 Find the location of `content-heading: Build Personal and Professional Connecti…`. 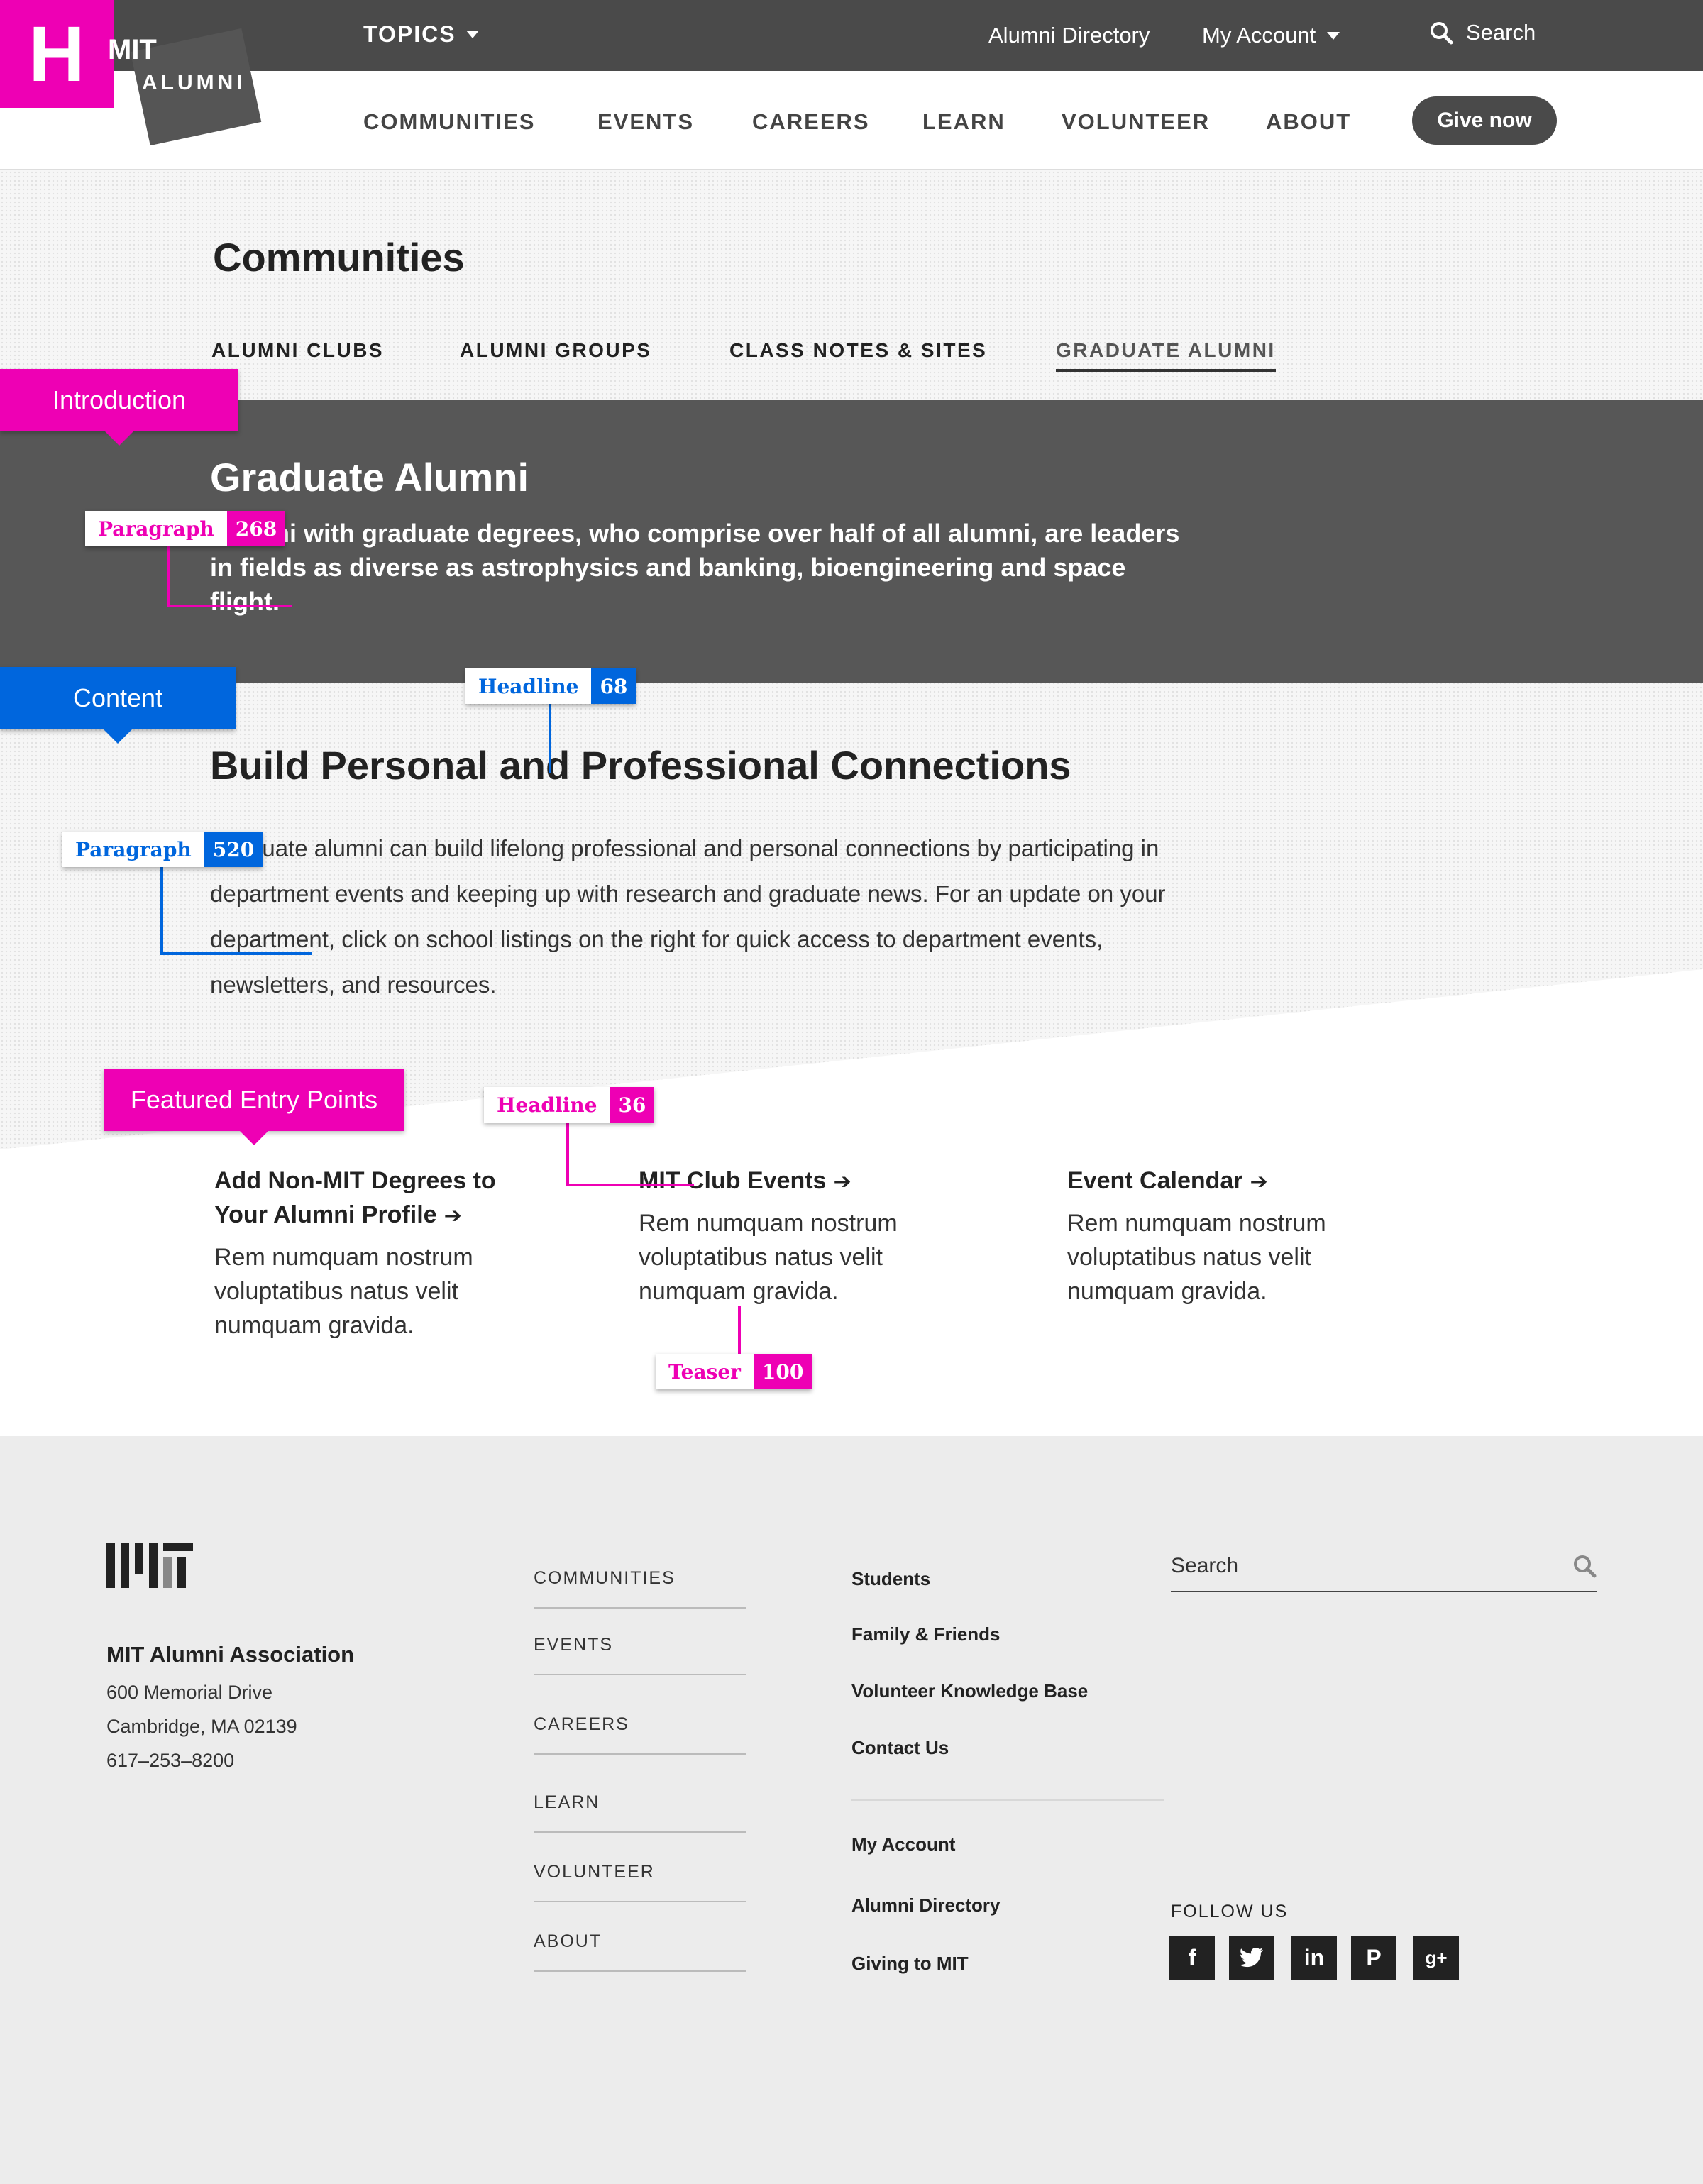

content-heading: Build Personal and Professional Connecti… is located at coordinates (640, 765).